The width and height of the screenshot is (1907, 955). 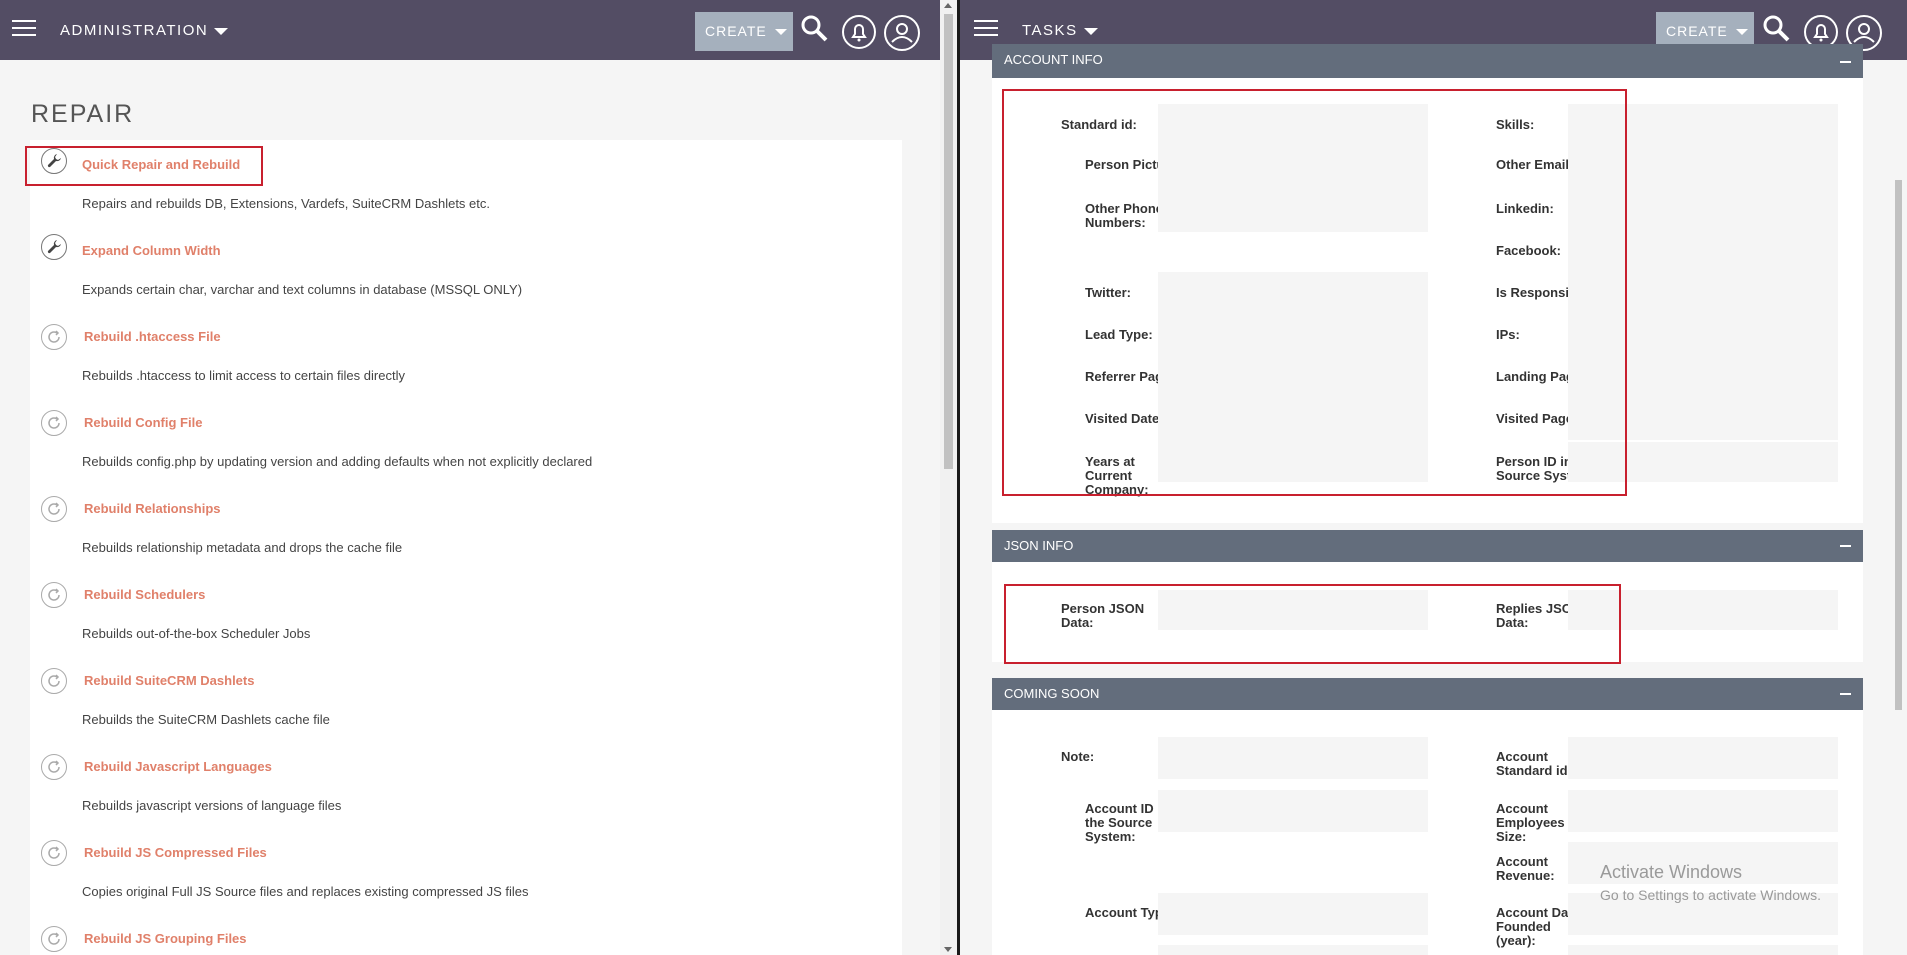 What do you see at coordinates (948, 5) in the screenshot?
I see `scroll-up-arrow-icon` at bounding box center [948, 5].